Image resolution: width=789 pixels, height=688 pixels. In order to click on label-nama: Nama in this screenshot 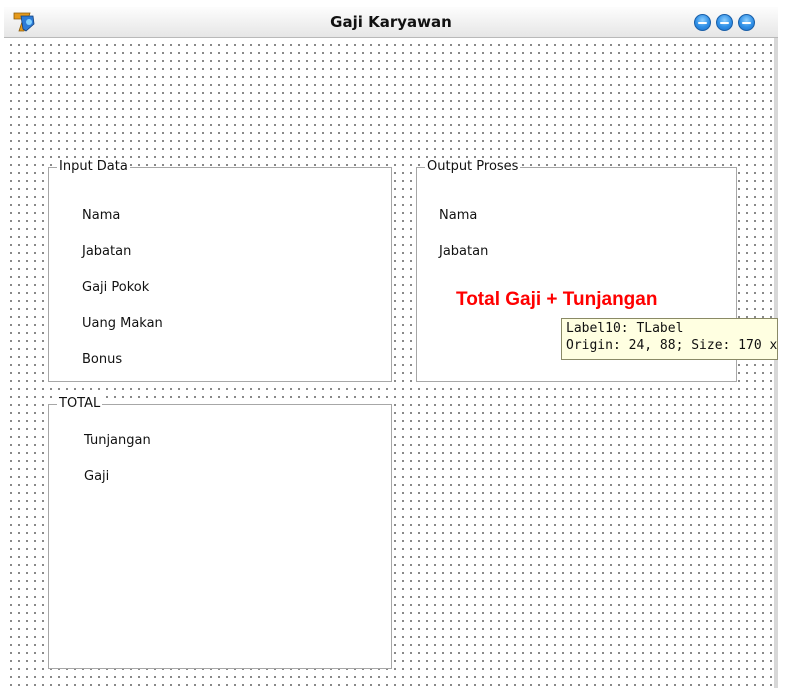, I will do `click(101, 215)`.